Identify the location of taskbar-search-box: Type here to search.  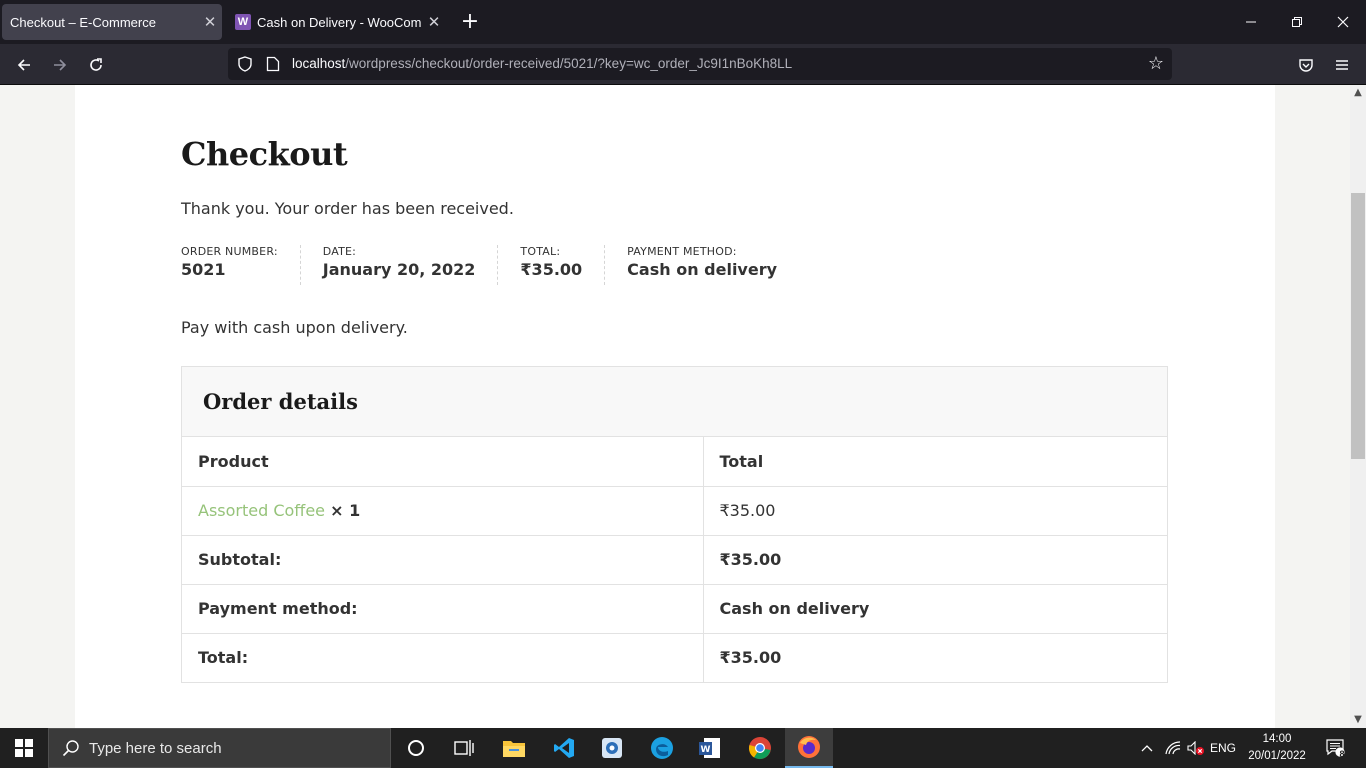
(219, 748).